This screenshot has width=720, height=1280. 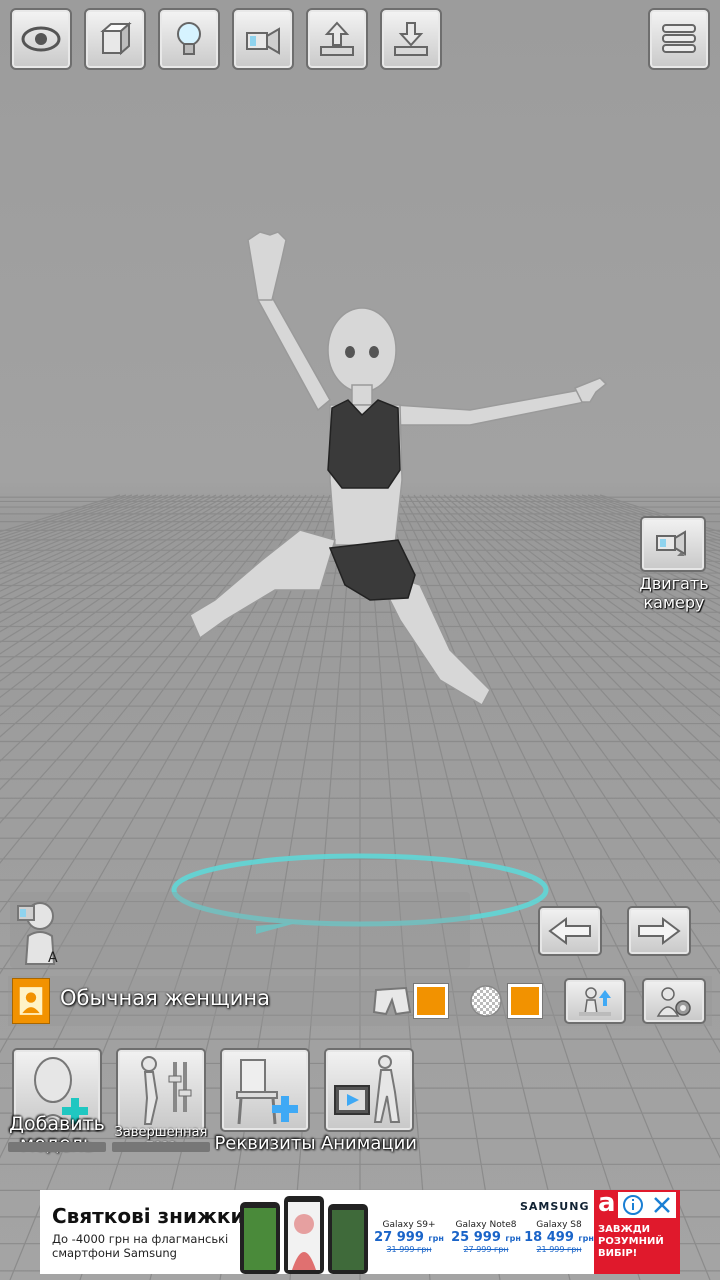 I want to click on finished-pose-button, so click(x=161, y=1090).